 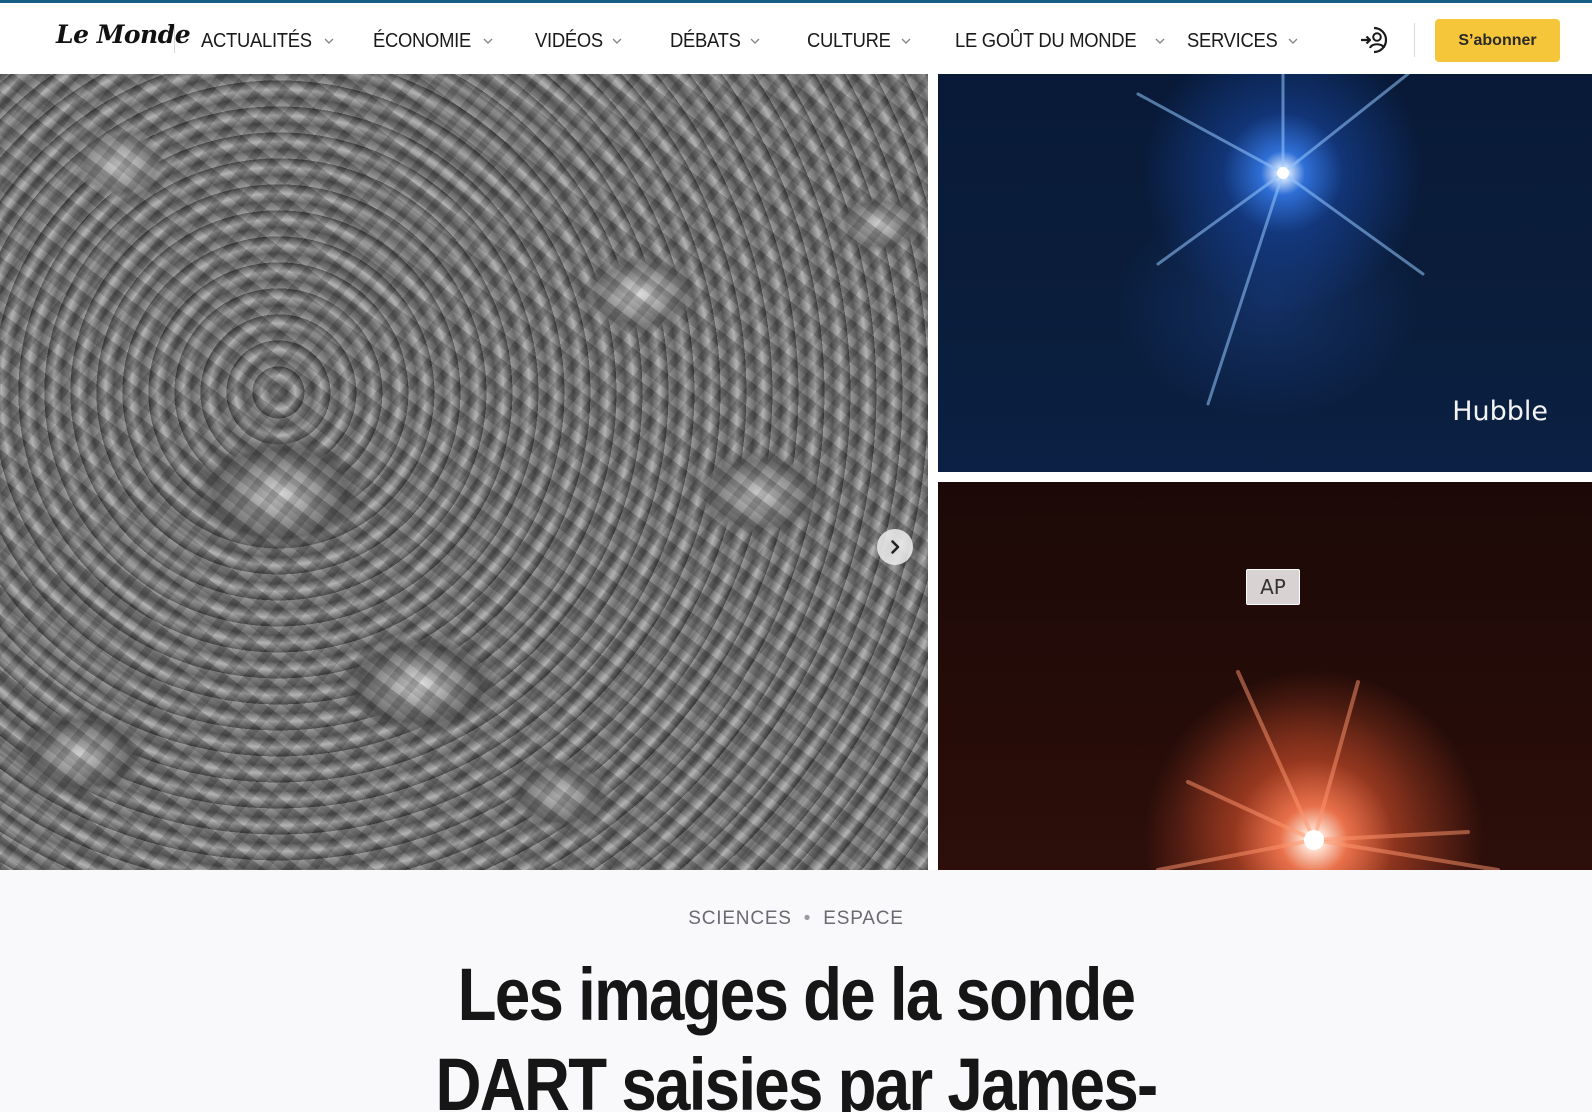 What do you see at coordinates (1497, 40) in the screenshot?
I see `subscribe-button: S’abonner` at bounding box center [1497, 40].